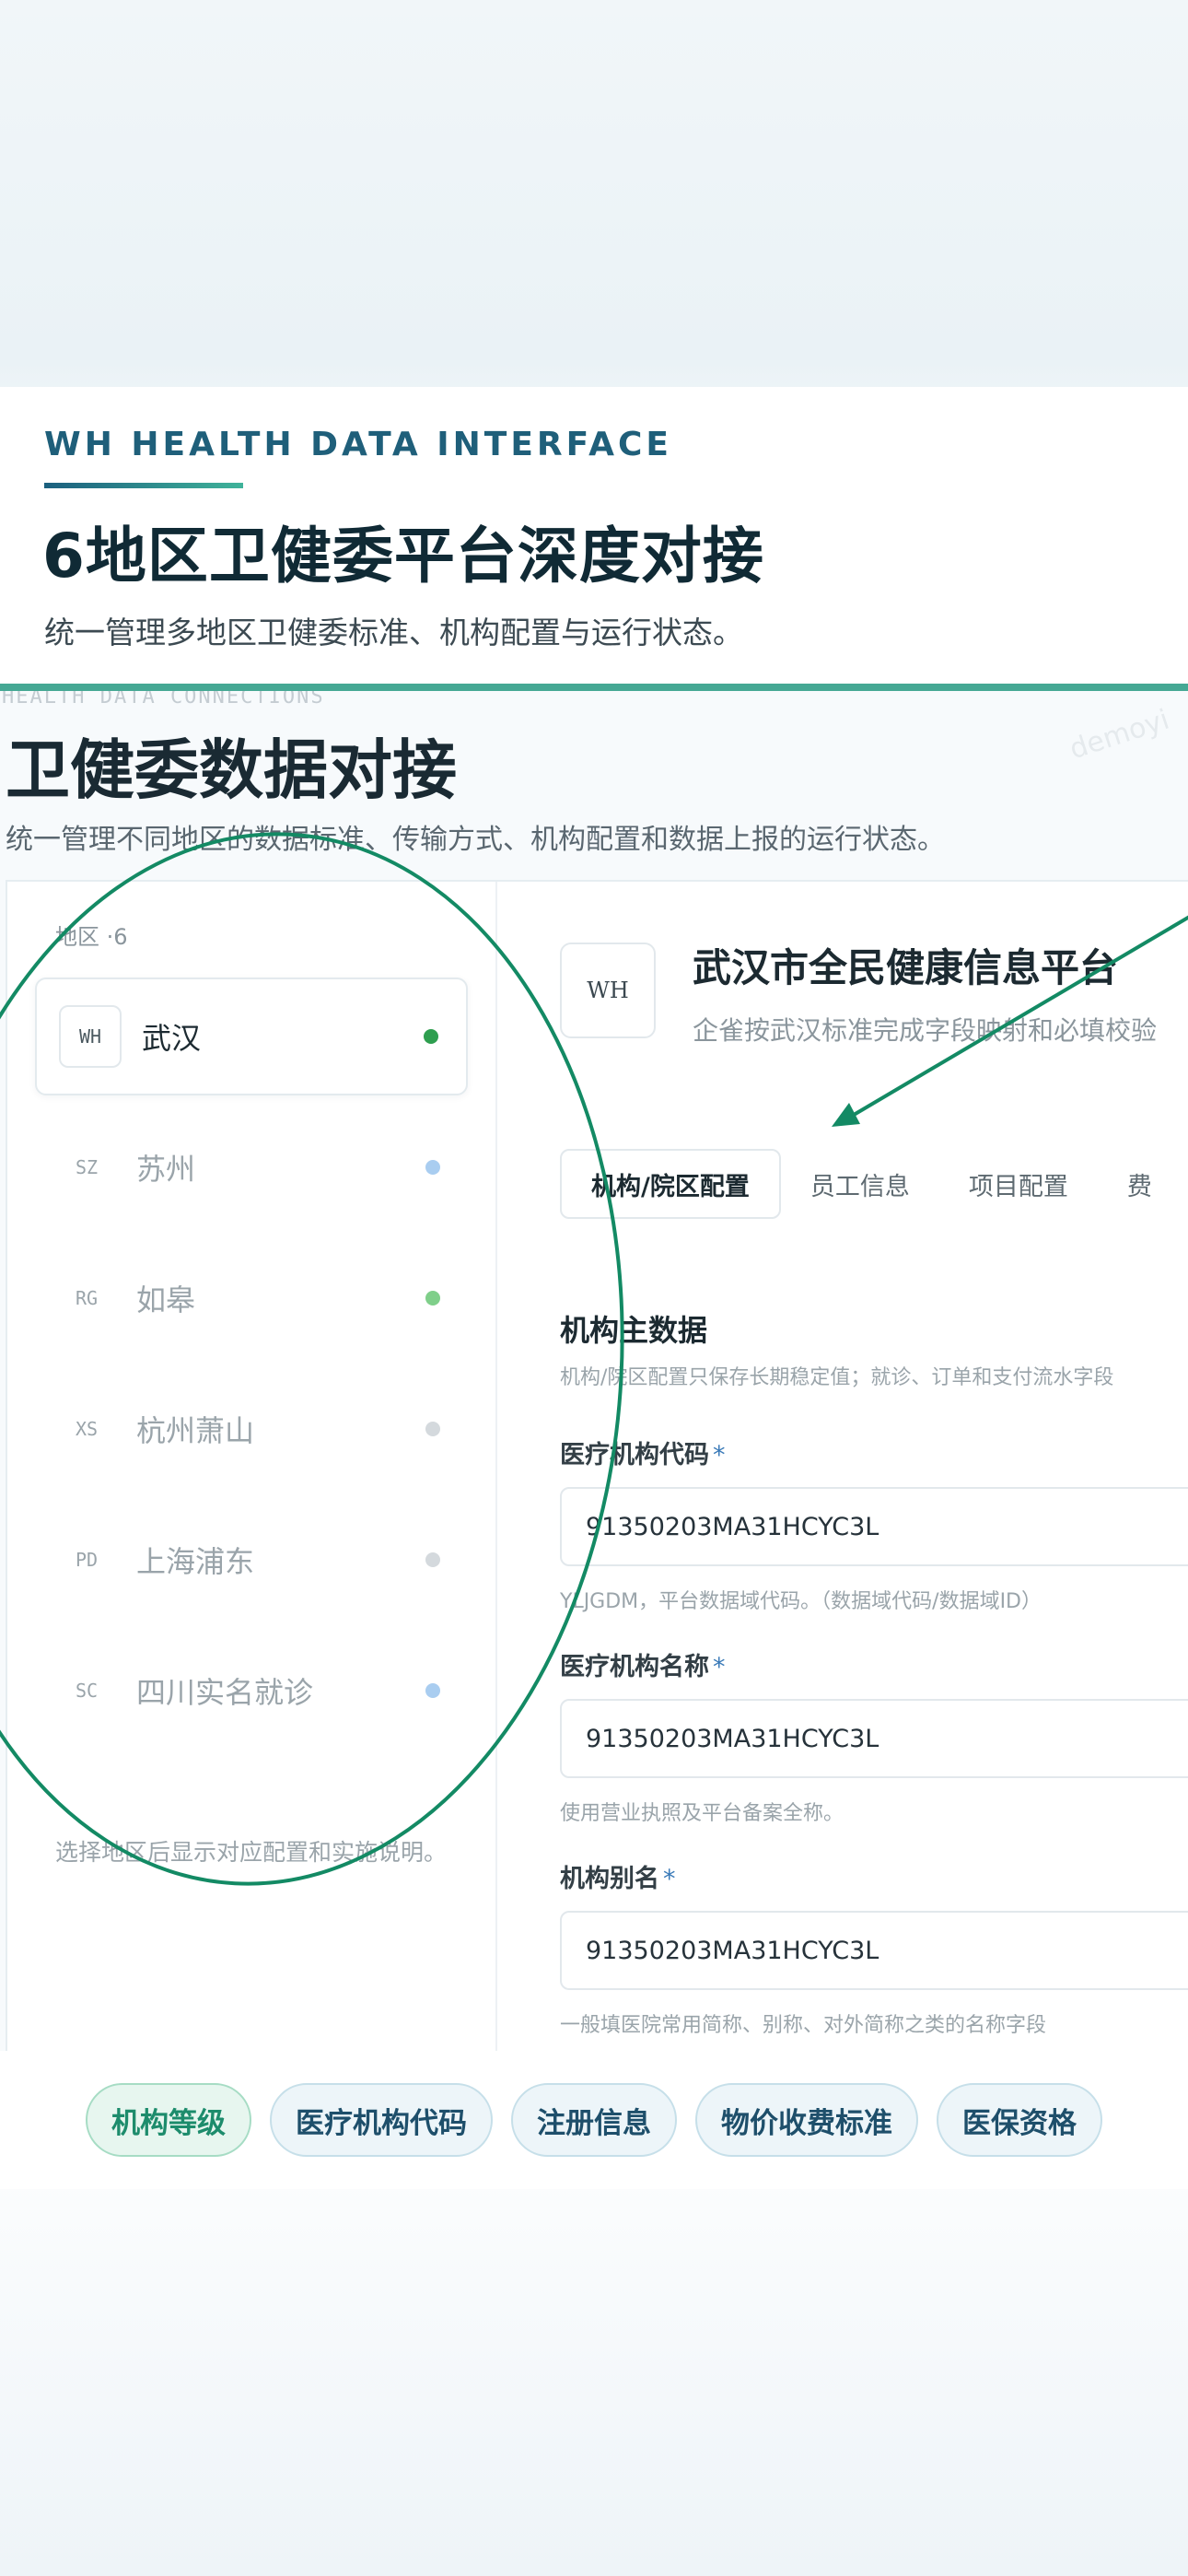 The image size is (1188, 2576). I want to click on region-code: RG, so click(87, 1298).